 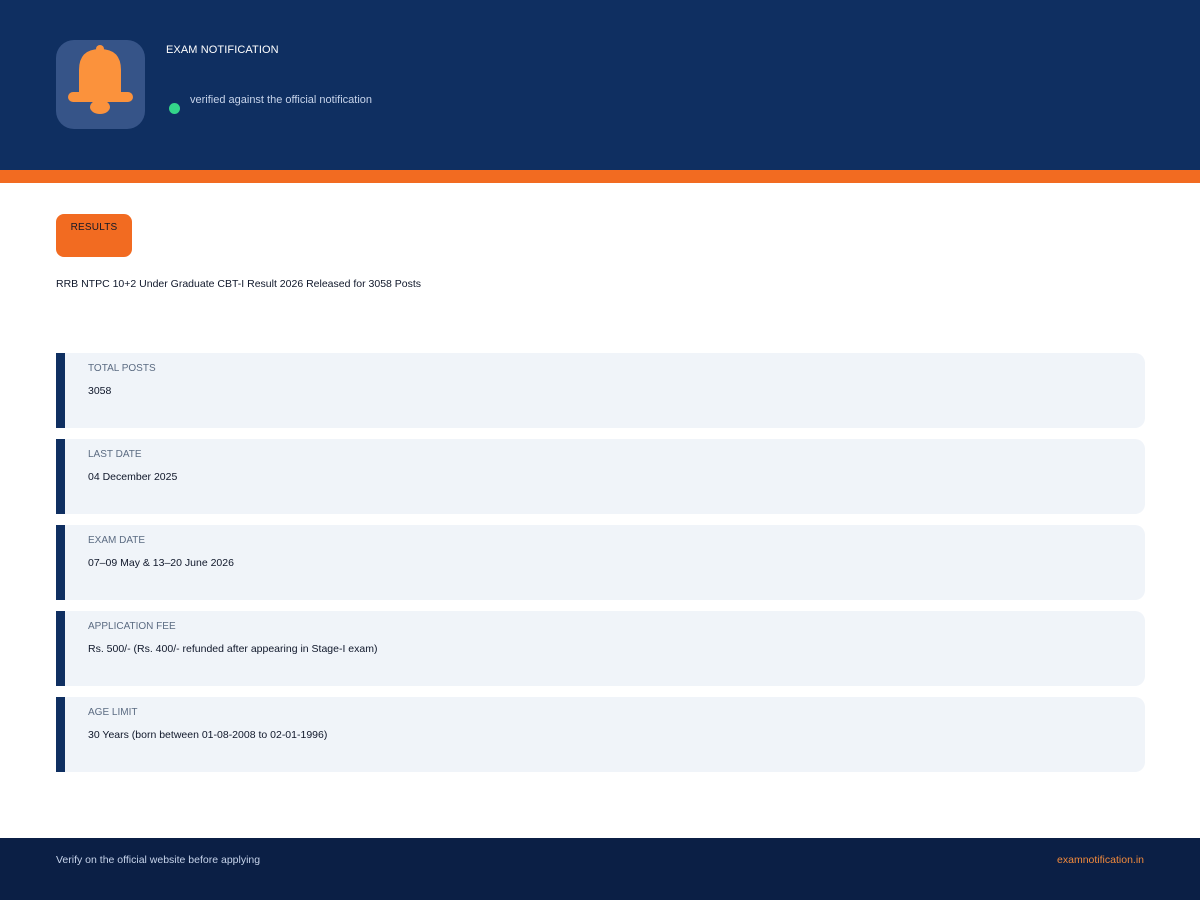 I want to click on verified-status-dot, so click(x=174, y=108).